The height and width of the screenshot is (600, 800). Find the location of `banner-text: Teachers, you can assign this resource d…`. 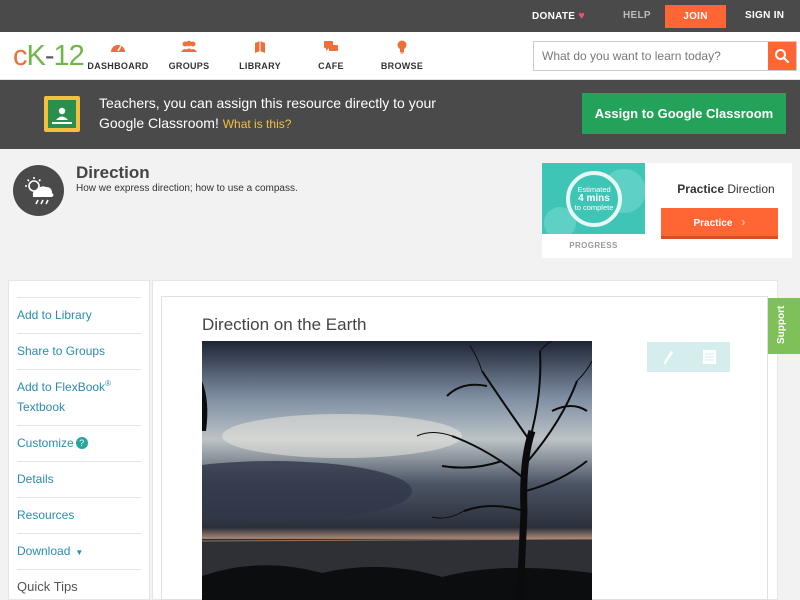

banner-text: Teachers, you can assign this resource d… is located at coordinates (267, 113).